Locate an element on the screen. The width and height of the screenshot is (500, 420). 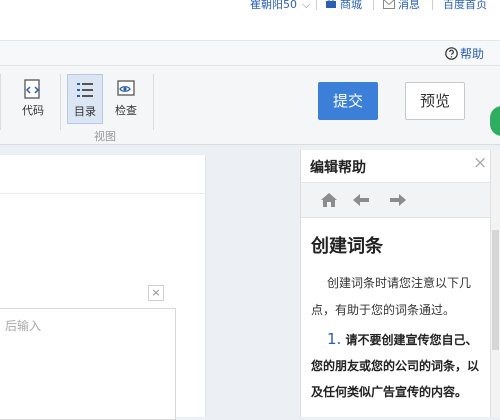
help-link: 帮助 is located at coordinates (464, 53).